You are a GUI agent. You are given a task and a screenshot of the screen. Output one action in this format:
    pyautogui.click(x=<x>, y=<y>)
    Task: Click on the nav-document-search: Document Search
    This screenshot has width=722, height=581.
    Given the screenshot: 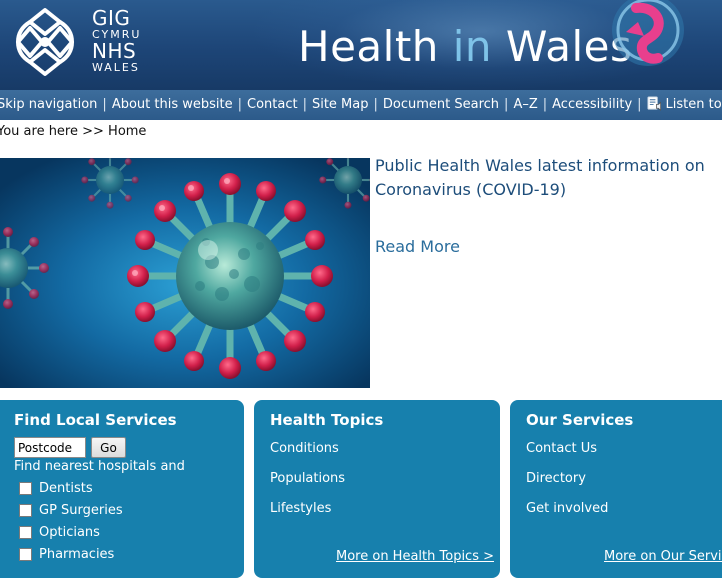 What is the action you would take?
    pyautogui.click(x=441, y=104)
    